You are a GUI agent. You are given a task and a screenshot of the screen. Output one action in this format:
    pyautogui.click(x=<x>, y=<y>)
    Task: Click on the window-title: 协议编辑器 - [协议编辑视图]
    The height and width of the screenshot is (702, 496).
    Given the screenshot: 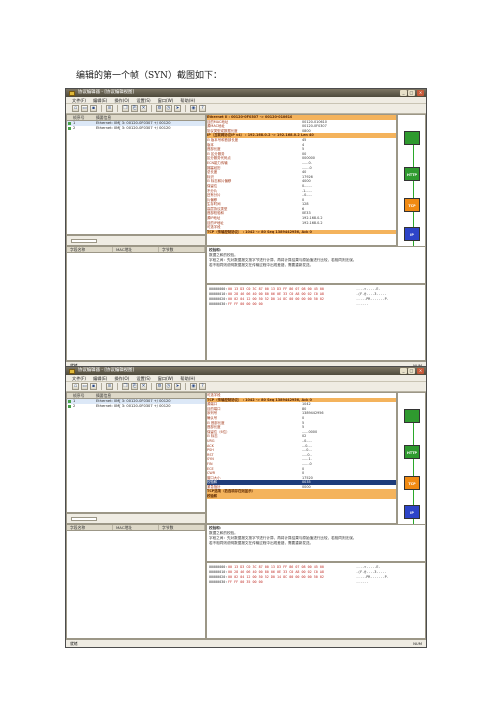 What is the action you would take?
    pyautogui.click(x=106, y=92)
    